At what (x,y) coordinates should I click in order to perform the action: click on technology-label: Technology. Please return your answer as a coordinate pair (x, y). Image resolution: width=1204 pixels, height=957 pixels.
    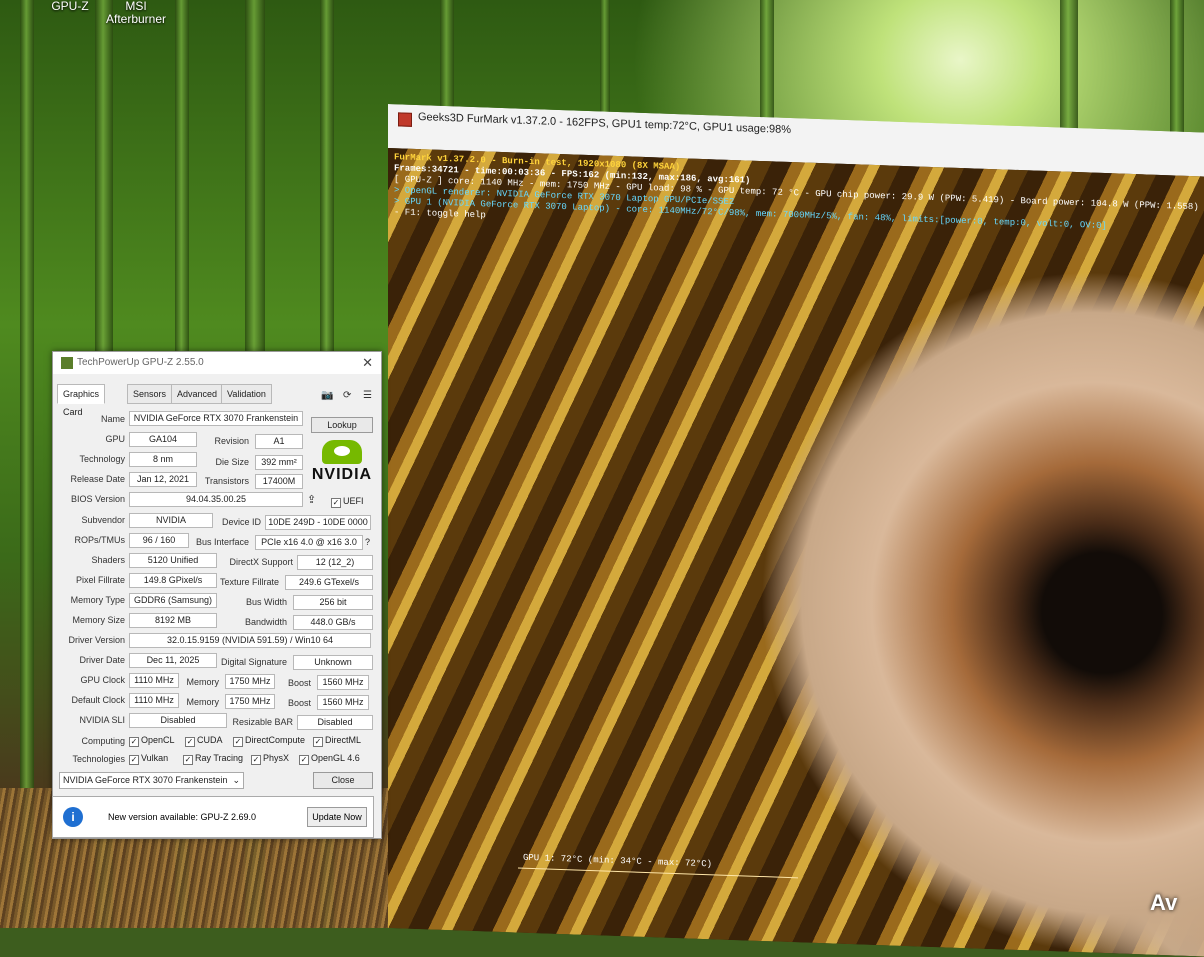
    Looking at the image, I should click on (102, 459).